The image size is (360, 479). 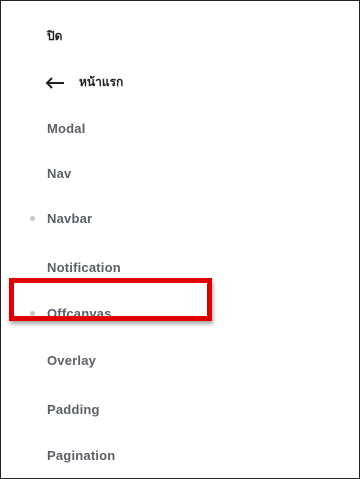 What do you see at coordinates (55, 82) in the screenshot?
I see `arrow-left-icon` at bounding box center [55, 82].